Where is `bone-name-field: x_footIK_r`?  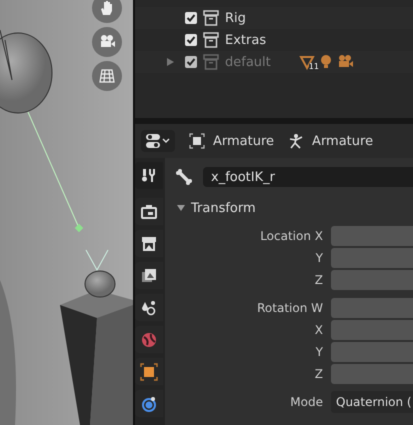
bone-name-field: x_footIK_r is located at coordinates (308, 177).